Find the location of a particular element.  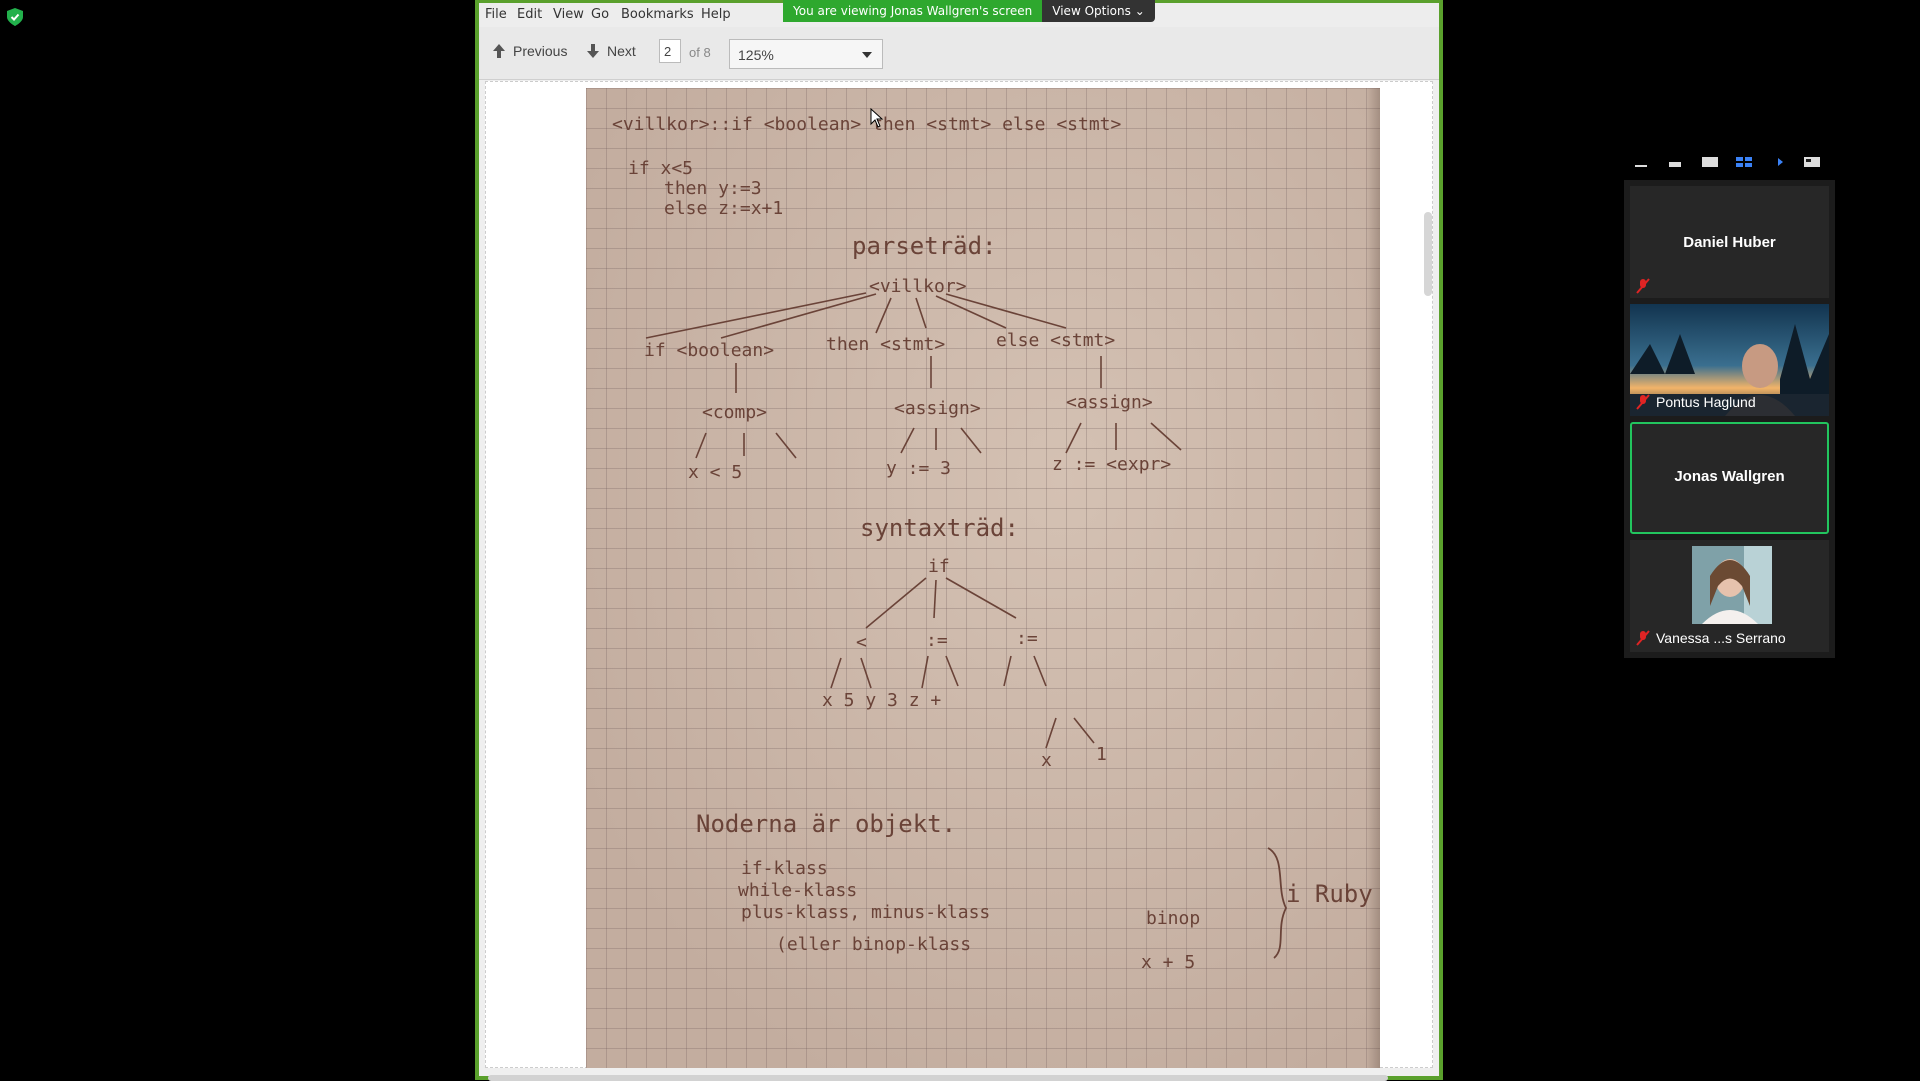

chevron-down-icon is located at coordinates (867, 55).